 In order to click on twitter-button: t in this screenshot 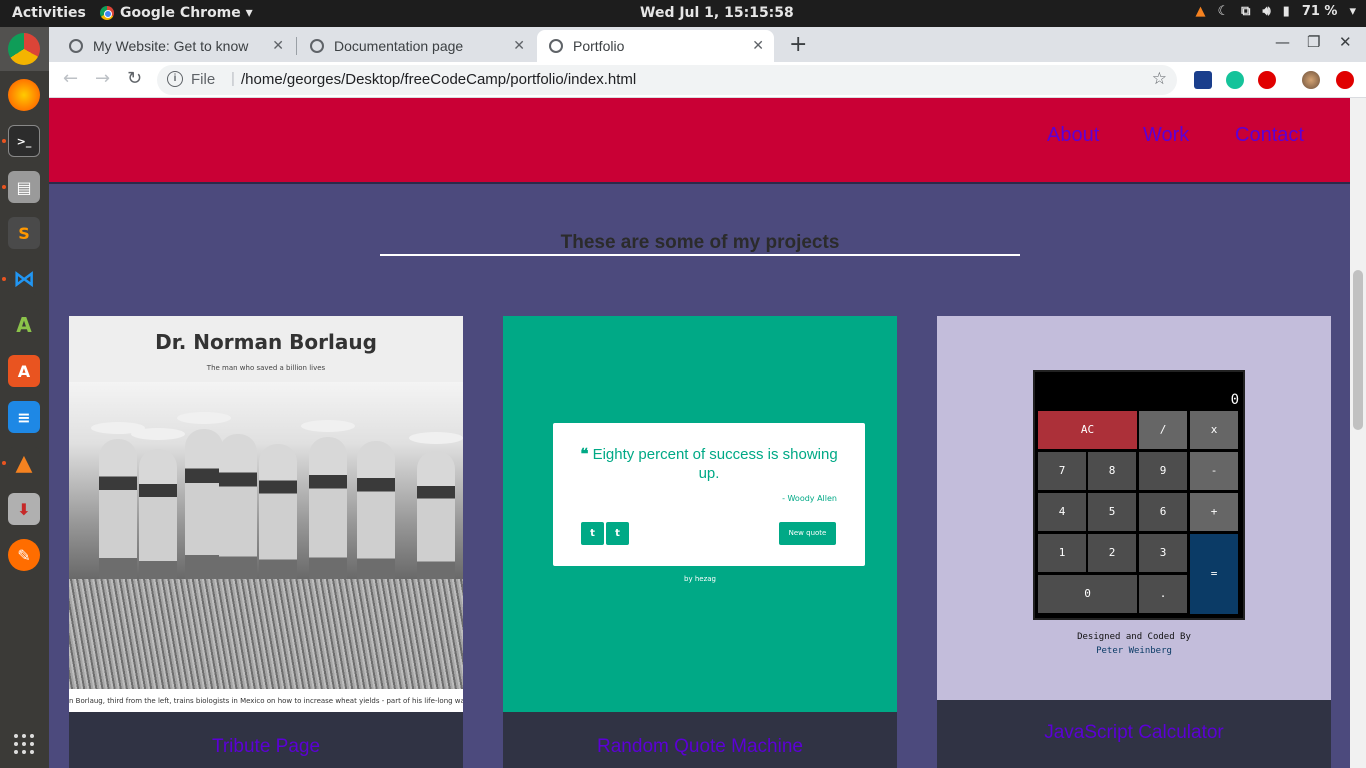, I will do `click(592, 533)`.